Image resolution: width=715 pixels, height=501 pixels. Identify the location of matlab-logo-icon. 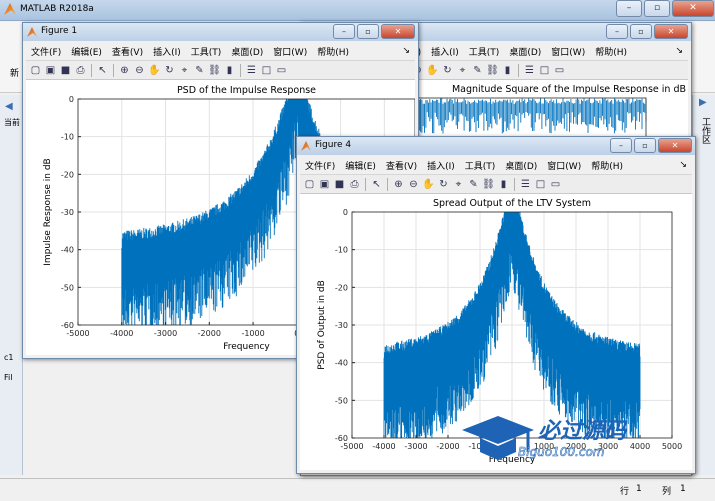
(10, 9).